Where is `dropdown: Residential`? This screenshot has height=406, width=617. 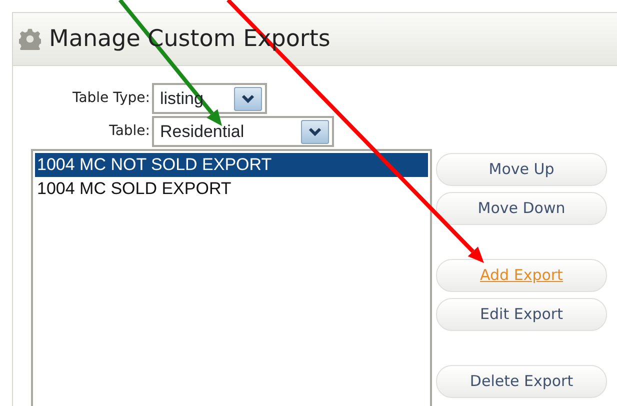
dropdown: Residential is located at coordinates (243, 131).